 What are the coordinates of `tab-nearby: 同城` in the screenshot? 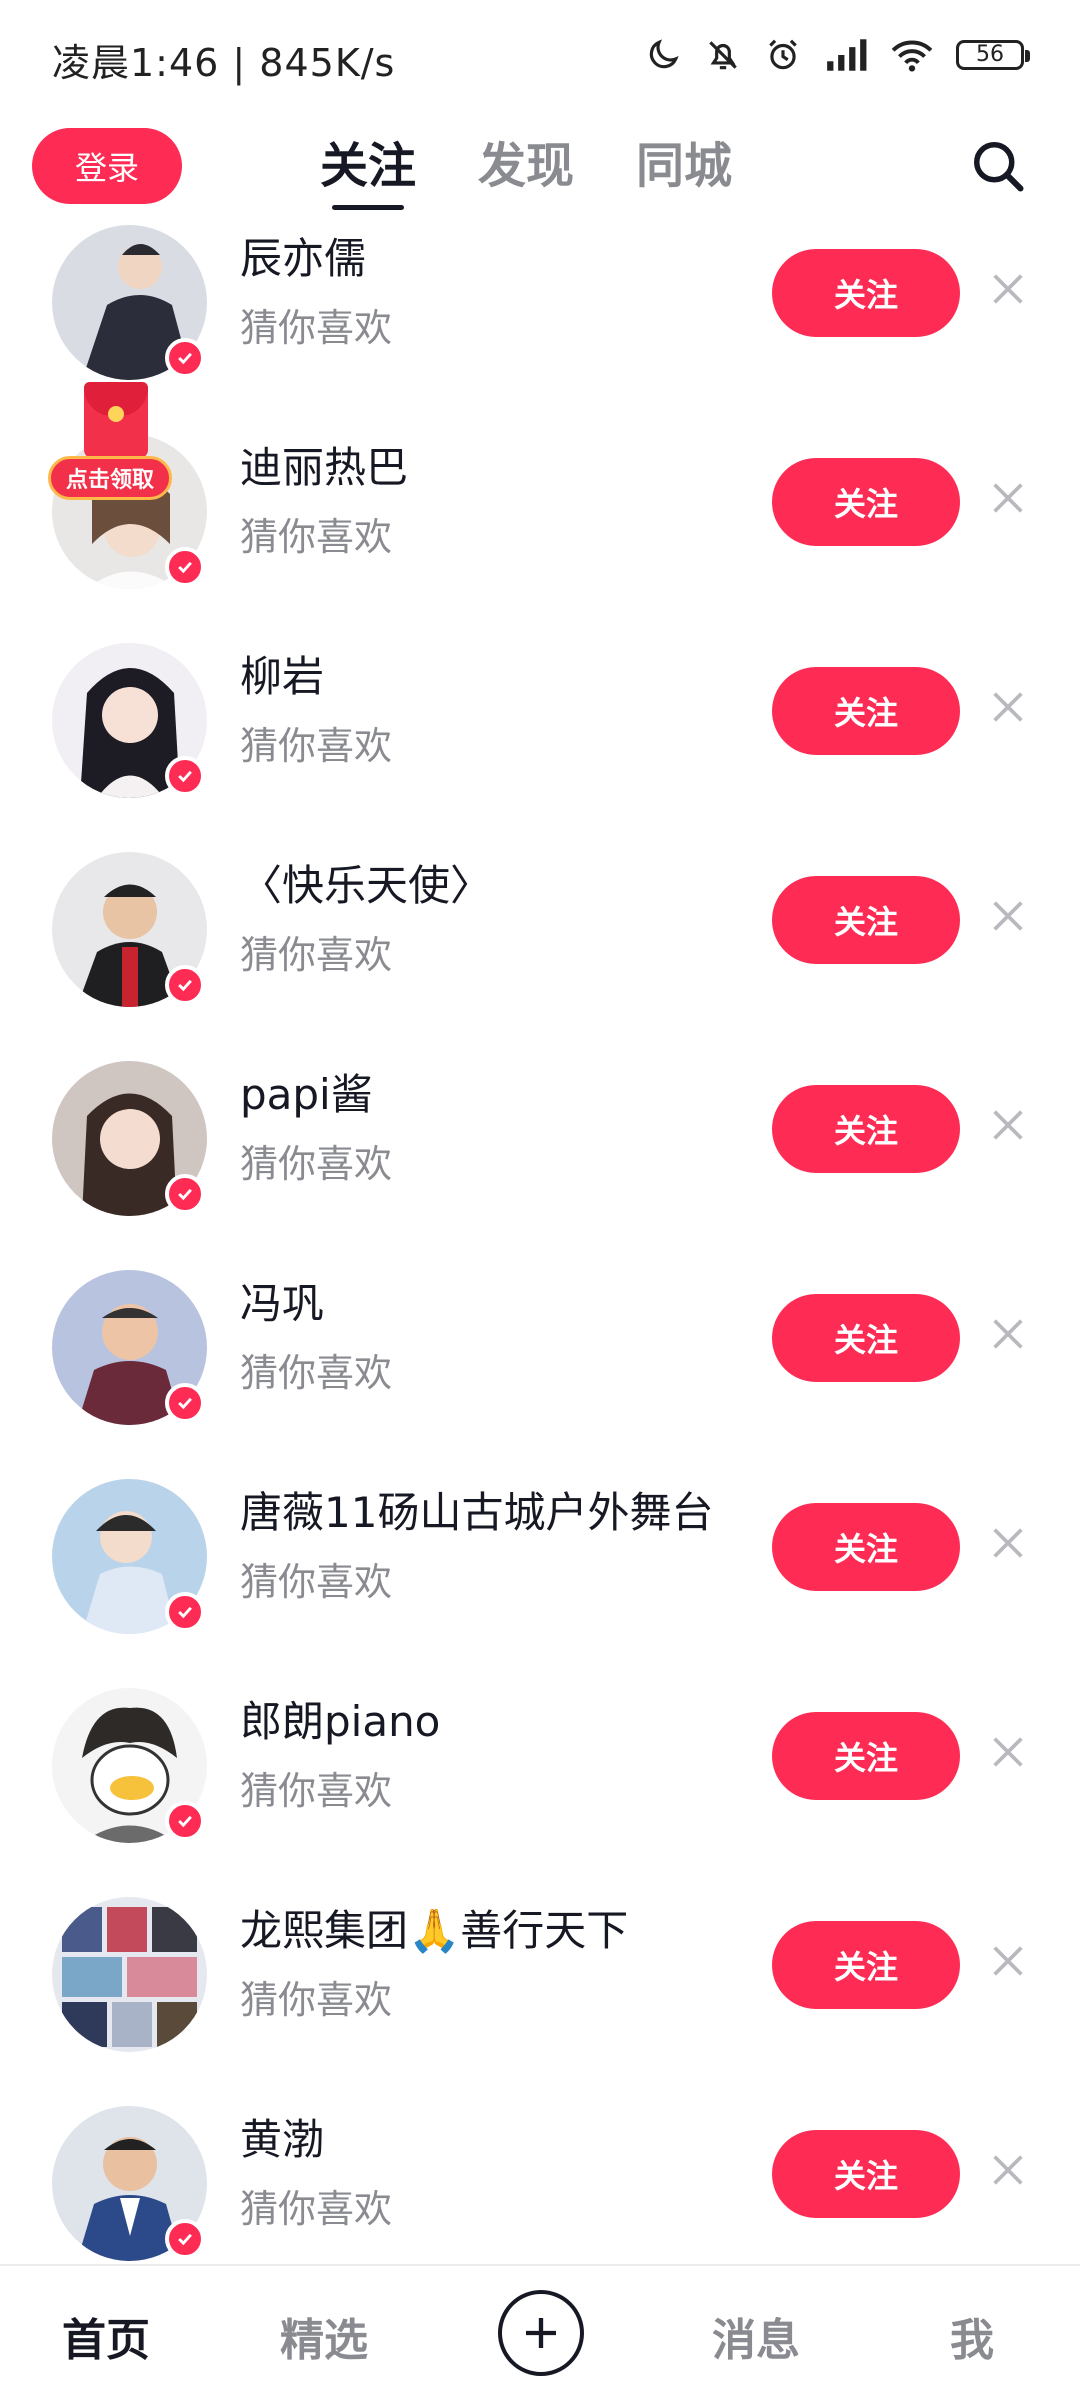 It's located at (684, 170).